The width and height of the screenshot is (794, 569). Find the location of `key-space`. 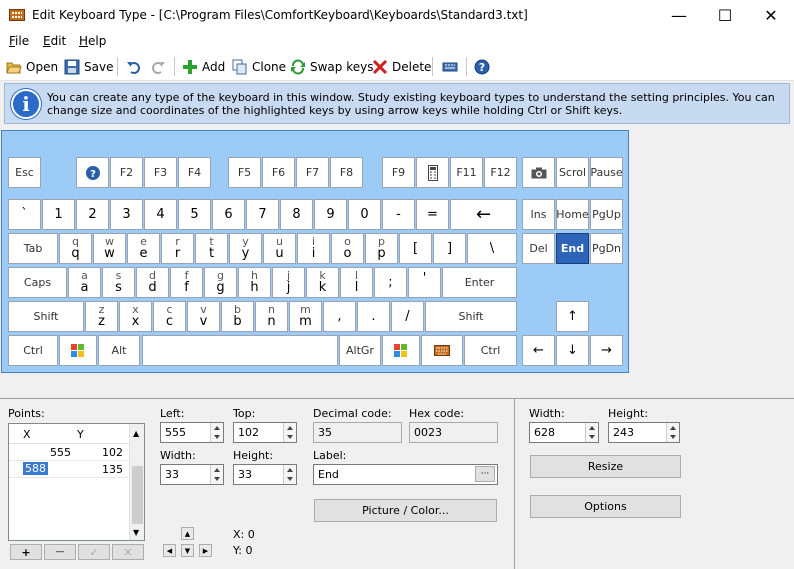

key-space is located at coordinates (240, 350).